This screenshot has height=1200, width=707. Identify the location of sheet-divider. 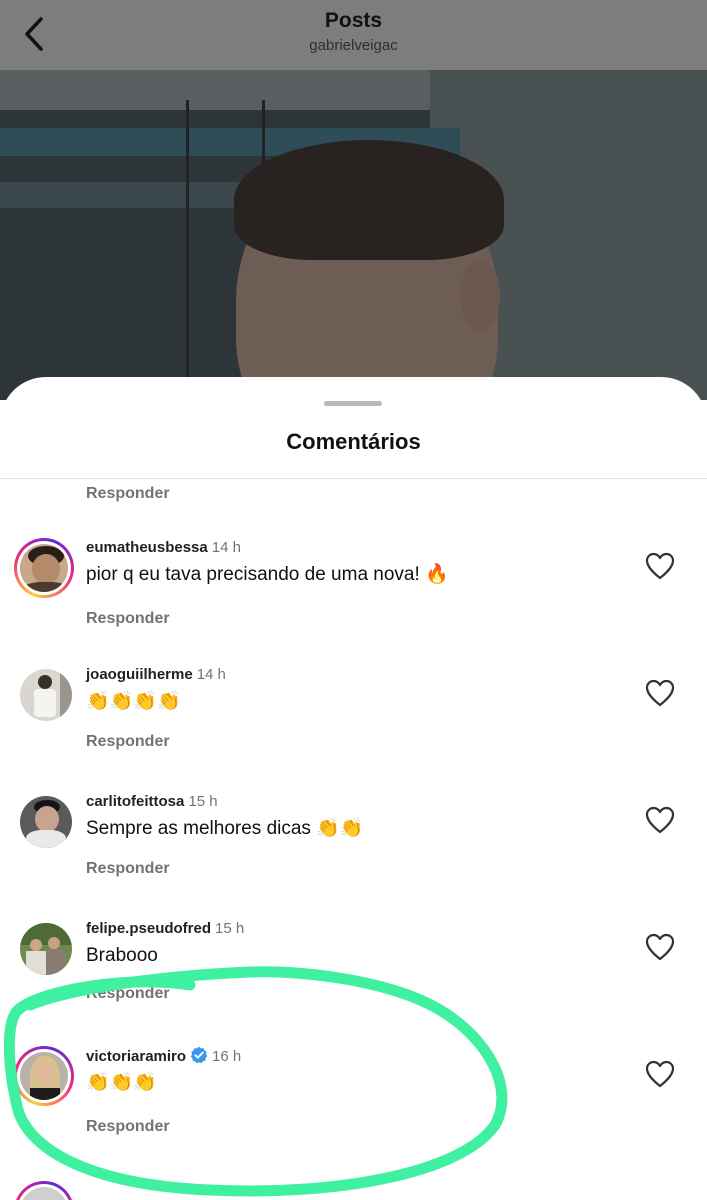
(353, 478).